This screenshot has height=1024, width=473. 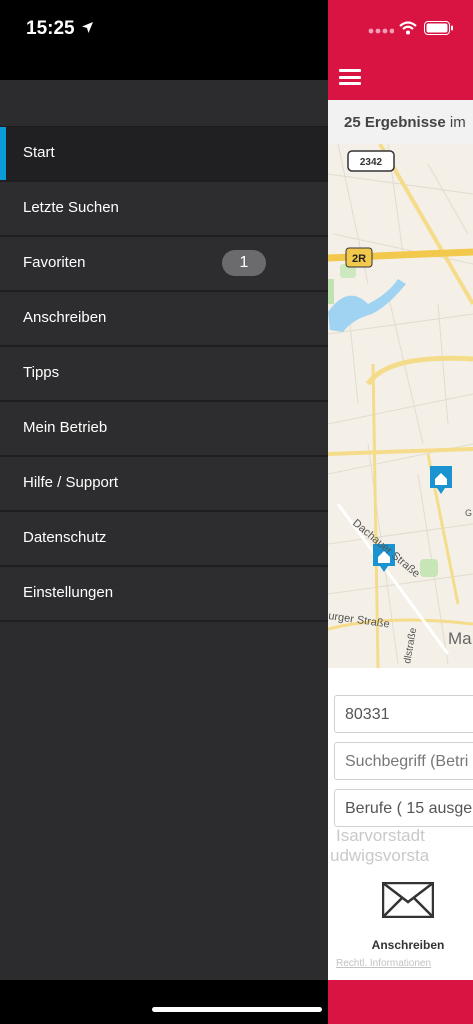 I want to click on bottom-brand-bar, so click(x=400, y=1002).